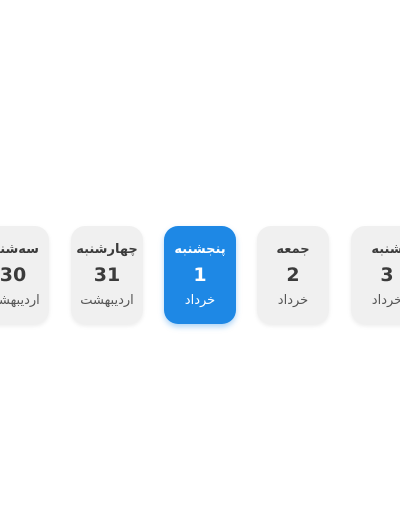 This screenshot has height=525, width=400. What do you see at coordinates (387, 275) in the screenshot?
I see `day-number: 3` at bounding box center [387, 275].